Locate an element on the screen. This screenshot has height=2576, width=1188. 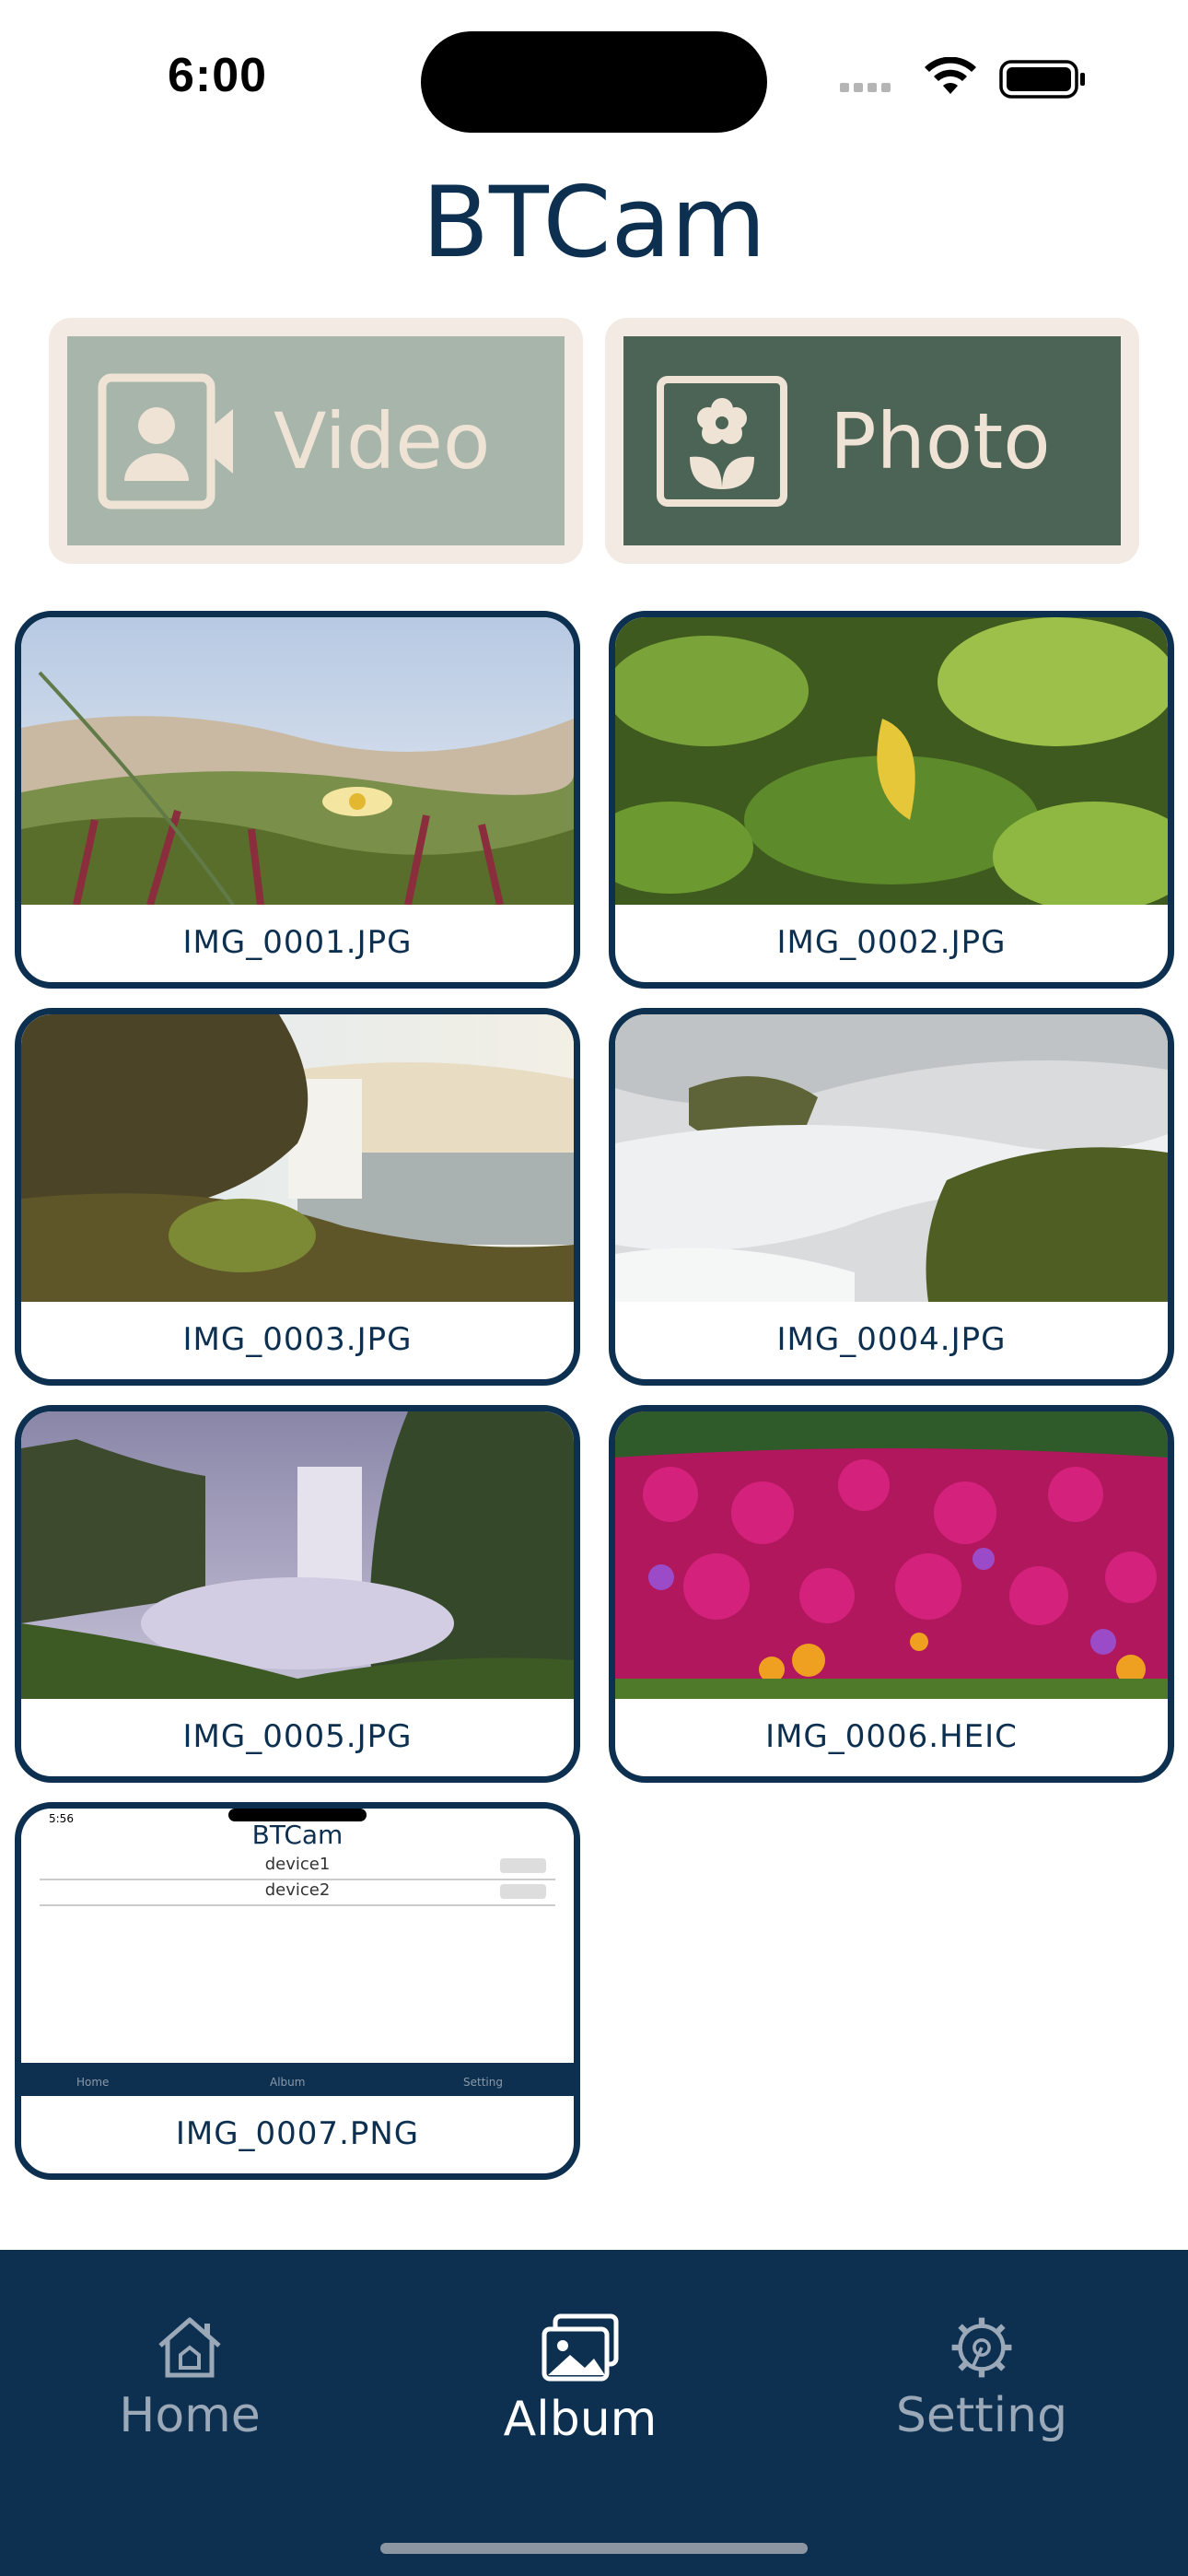
status-bar: 6:00 is located at coordinates (594, 73).